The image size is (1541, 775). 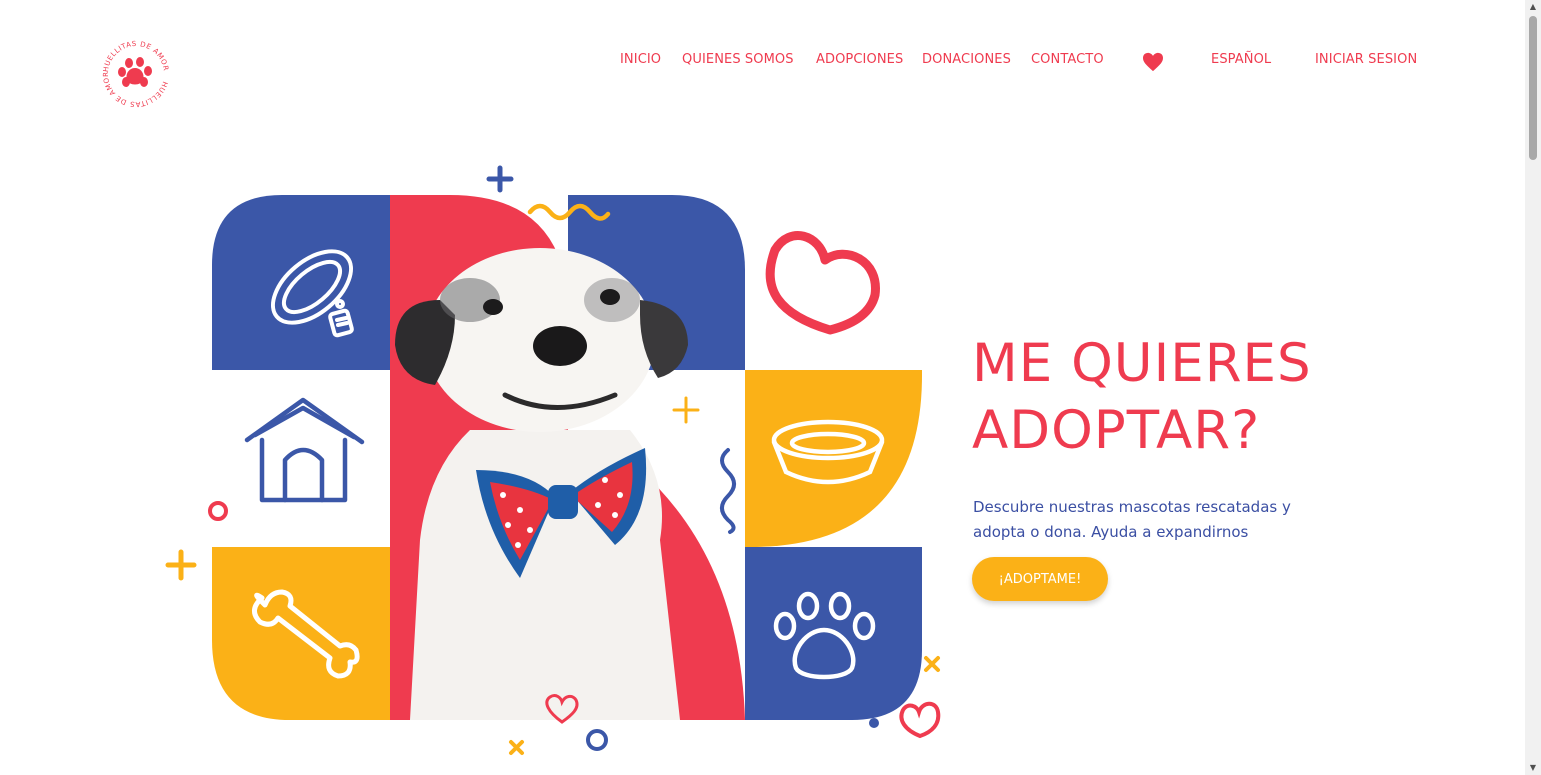 I want to click on page-scrollbar: ▲ ▼, so click(x=1533, y=387).